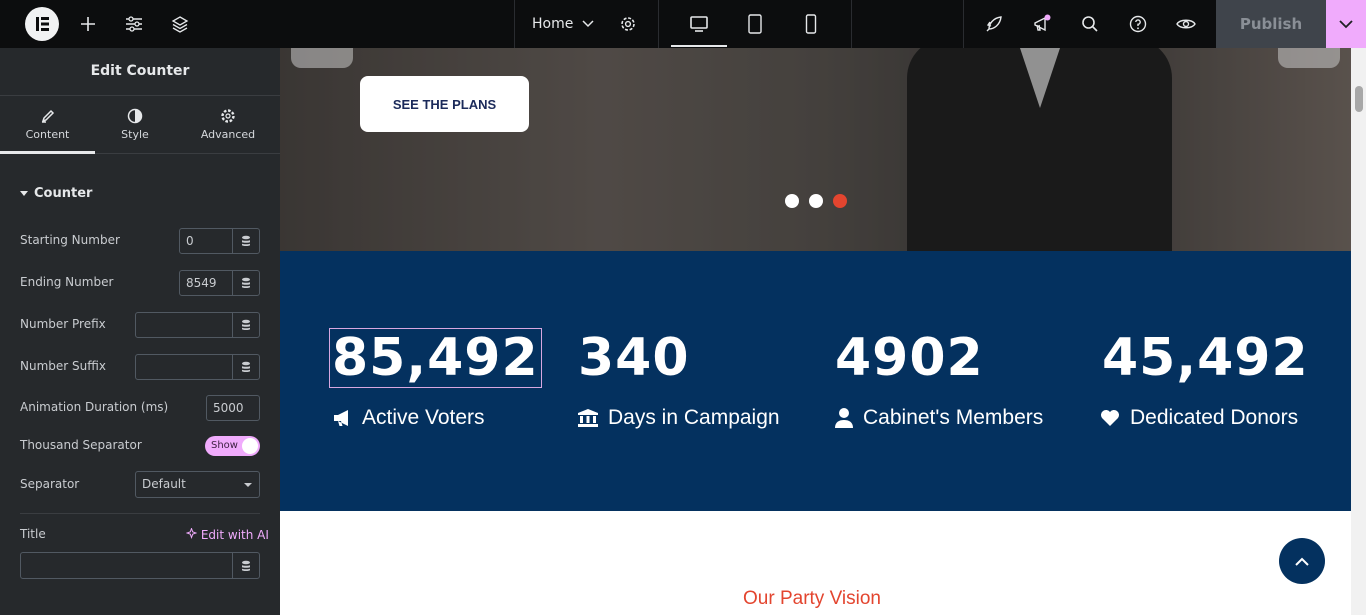 This screenshot has height=615, width=1366. I want to click on title-input, so click(126, 565).